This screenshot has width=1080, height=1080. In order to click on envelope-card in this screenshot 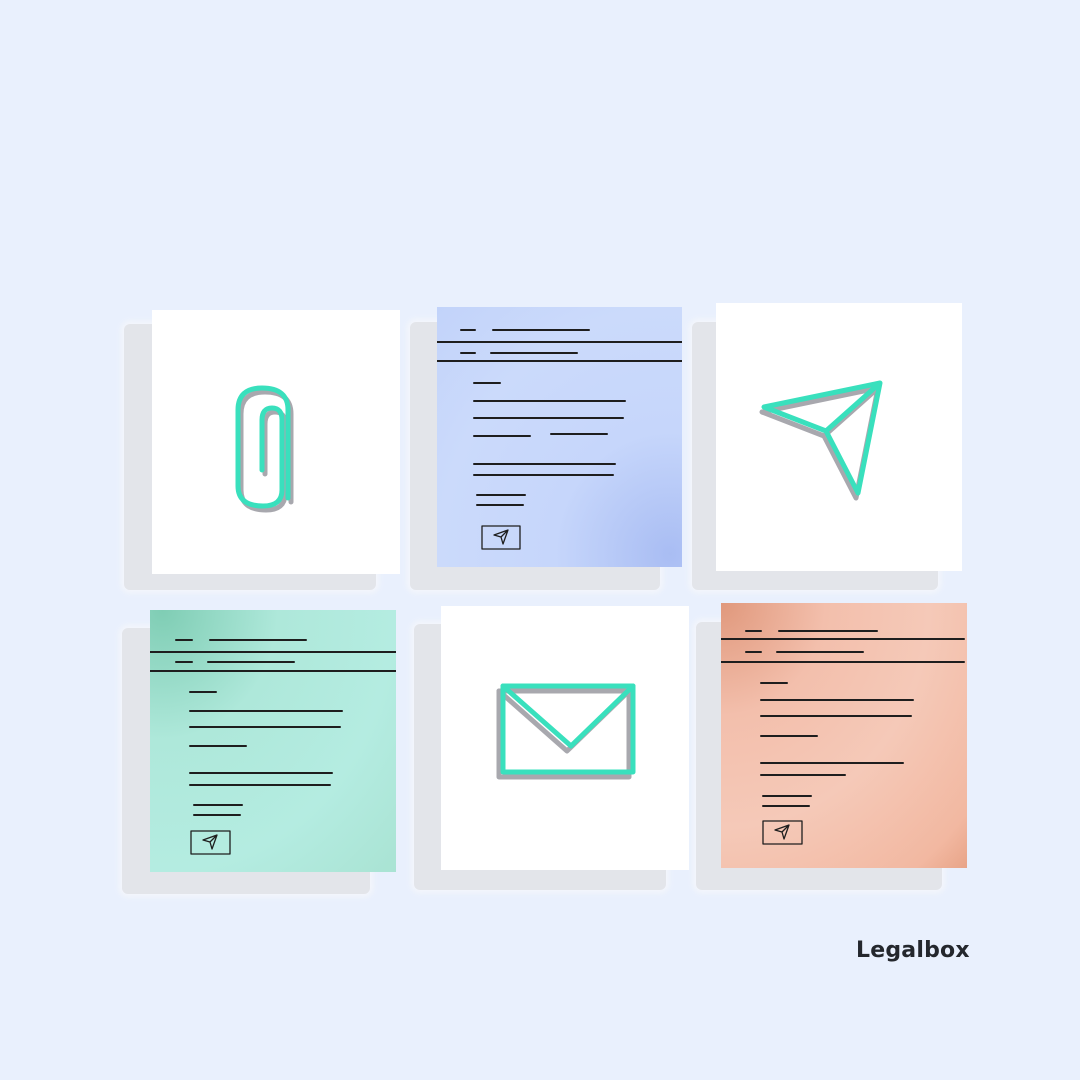, I will do `click(565, 738)`.